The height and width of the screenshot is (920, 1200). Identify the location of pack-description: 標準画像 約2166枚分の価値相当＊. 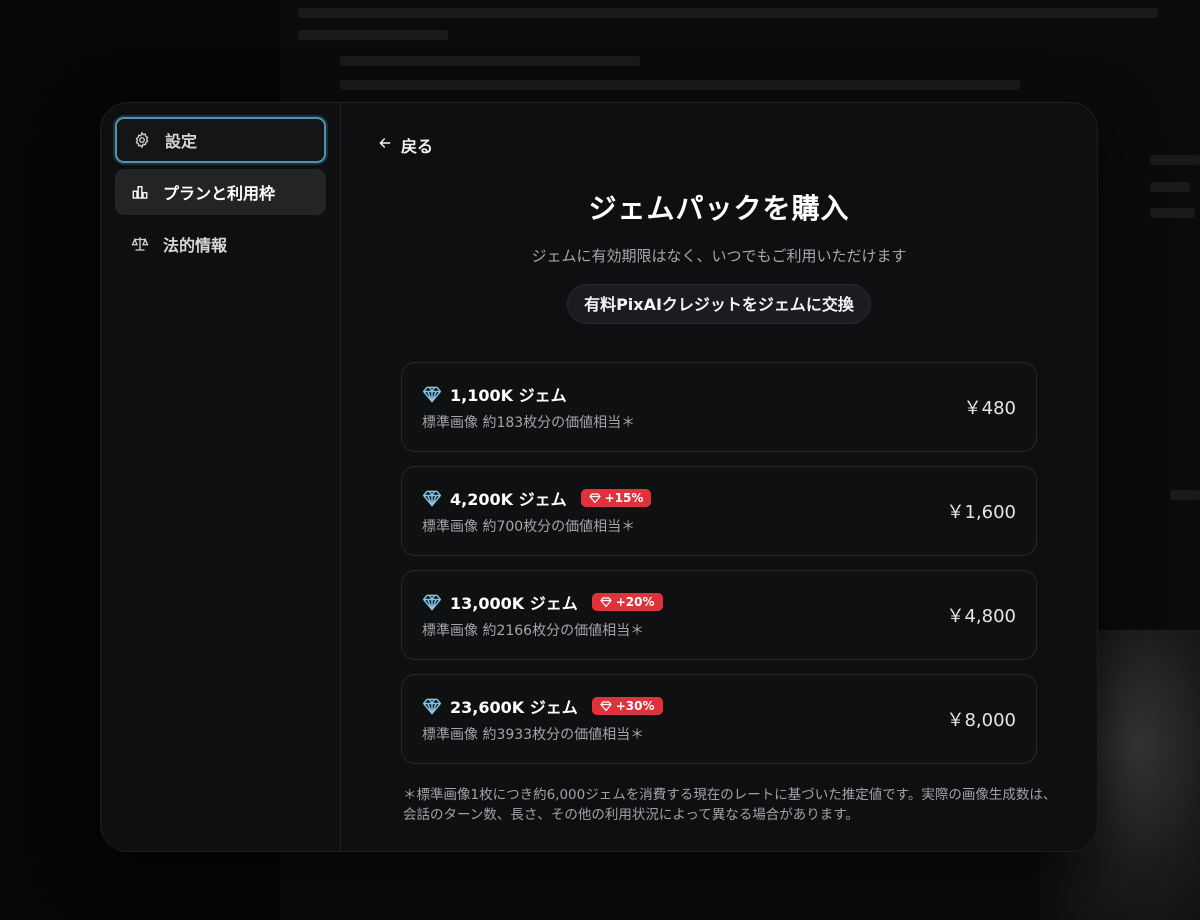
(533, 631).